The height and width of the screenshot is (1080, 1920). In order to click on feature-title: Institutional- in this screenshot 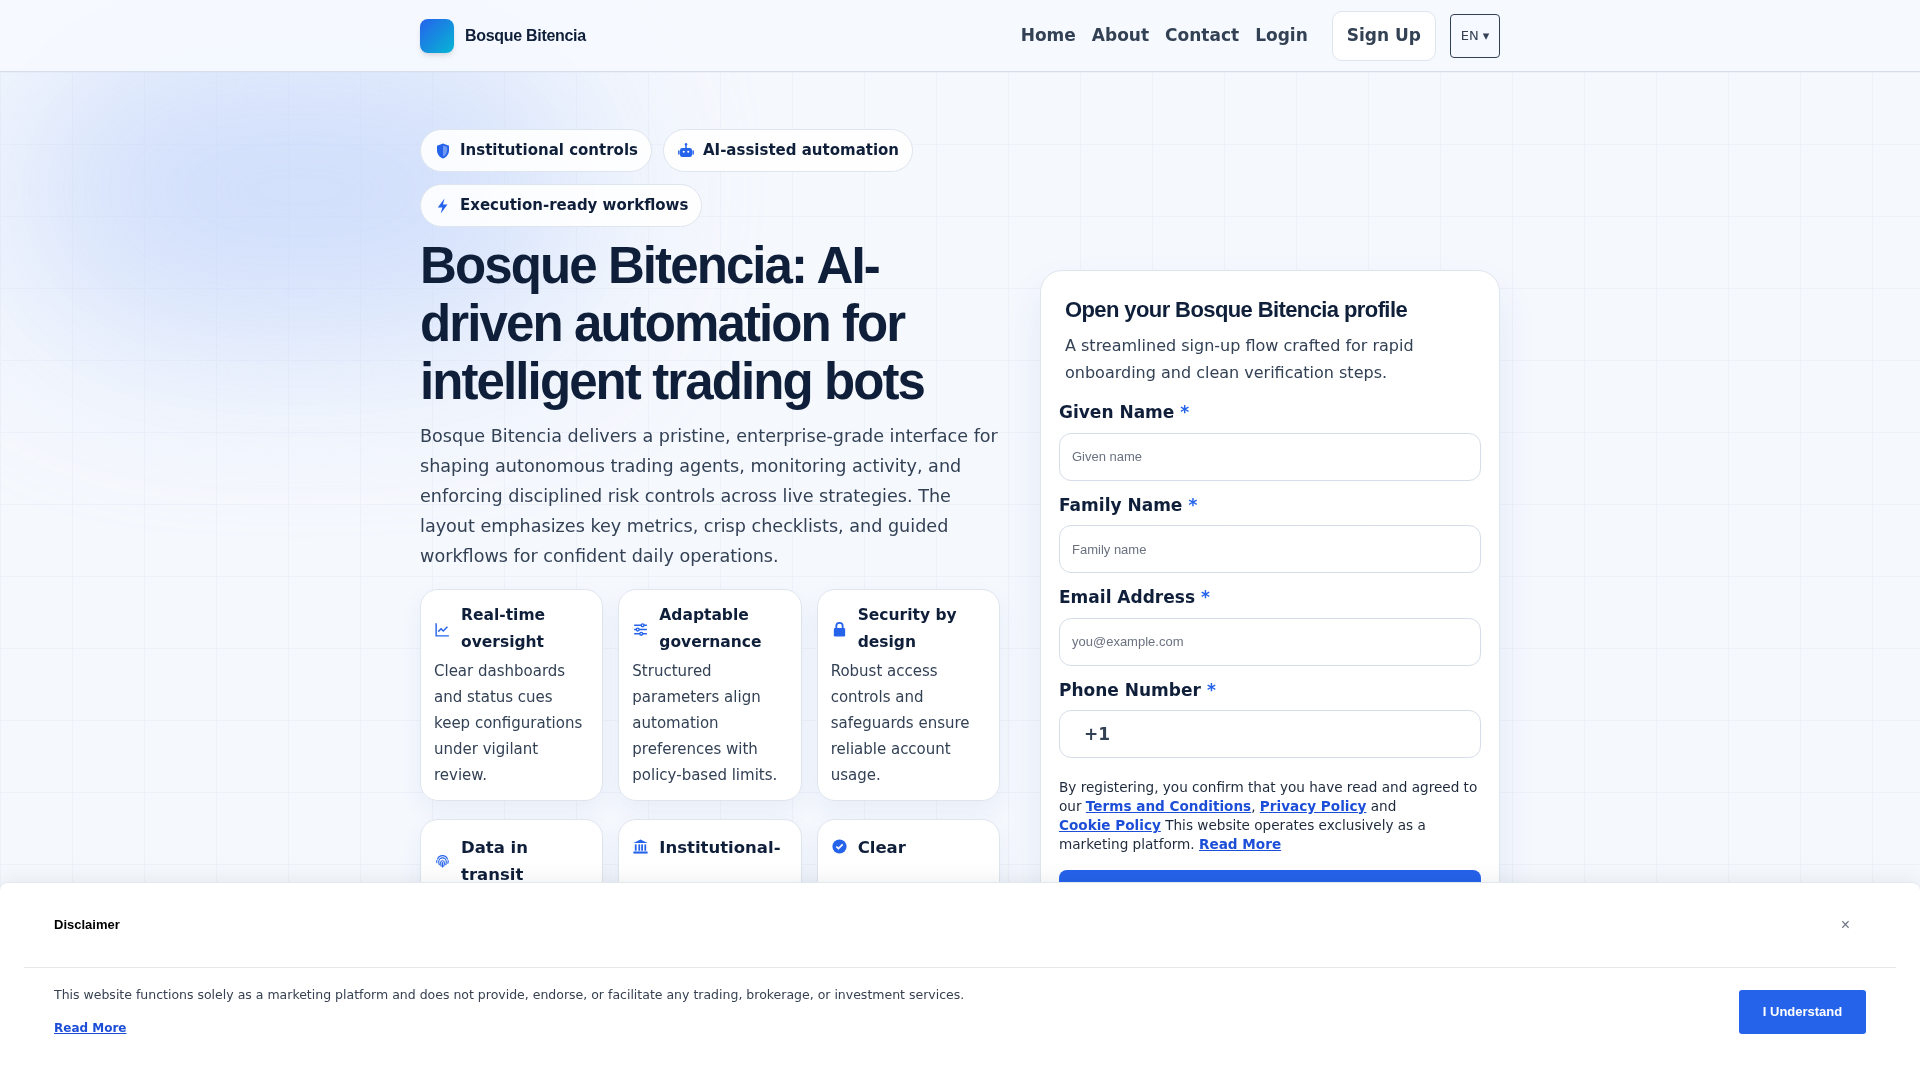, I will do `click(720, 848)`.